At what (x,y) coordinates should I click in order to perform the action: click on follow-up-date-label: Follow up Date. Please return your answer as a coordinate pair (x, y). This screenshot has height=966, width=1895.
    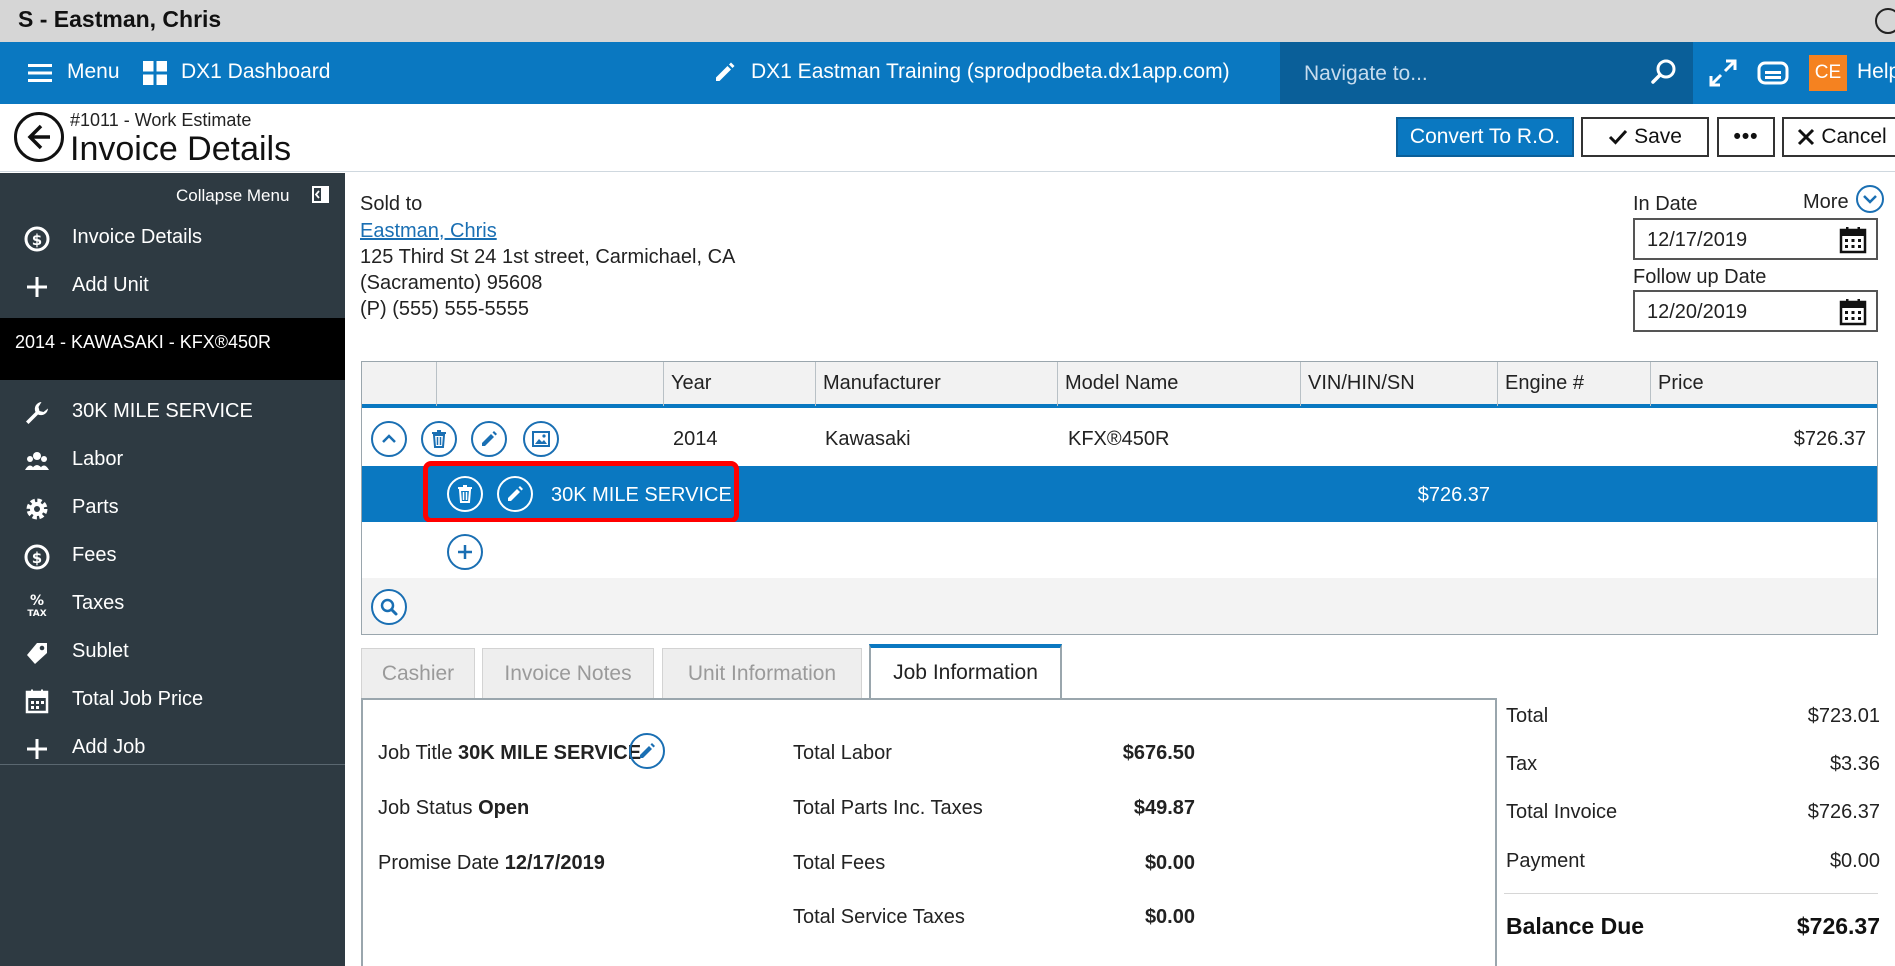
    Looking at the image, I should click on (1700, 277).